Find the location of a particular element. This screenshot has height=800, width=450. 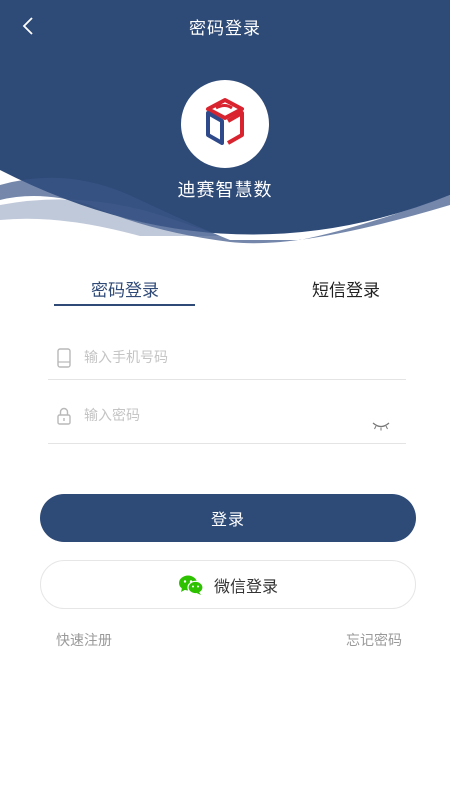

login-button: 登录 is located at coordinates (228, 518).